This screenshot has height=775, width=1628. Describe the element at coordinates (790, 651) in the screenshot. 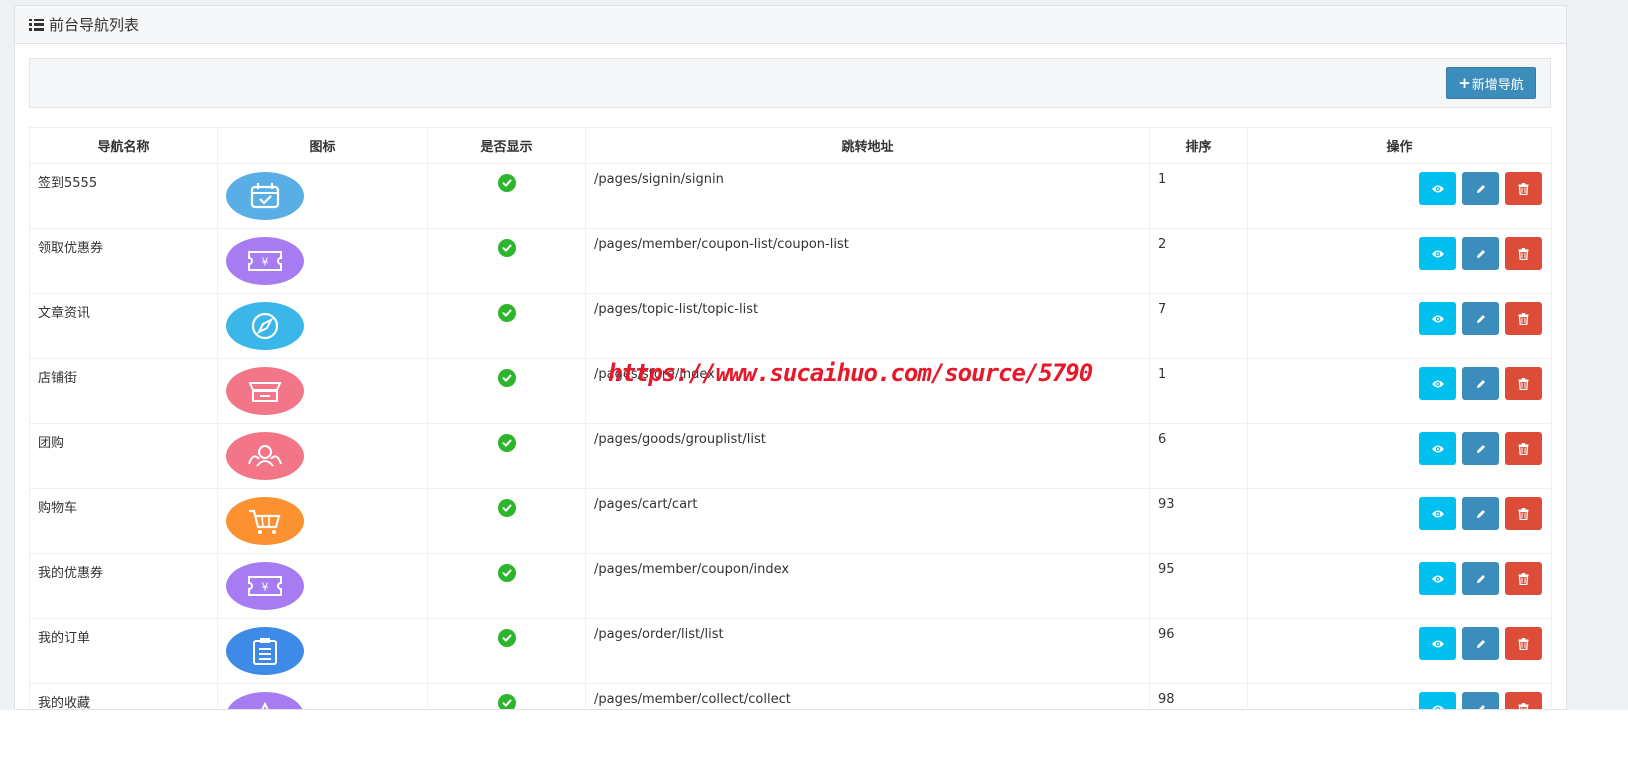

I see `table-row: 我的订单/pages/order/list/list 96` at that location.